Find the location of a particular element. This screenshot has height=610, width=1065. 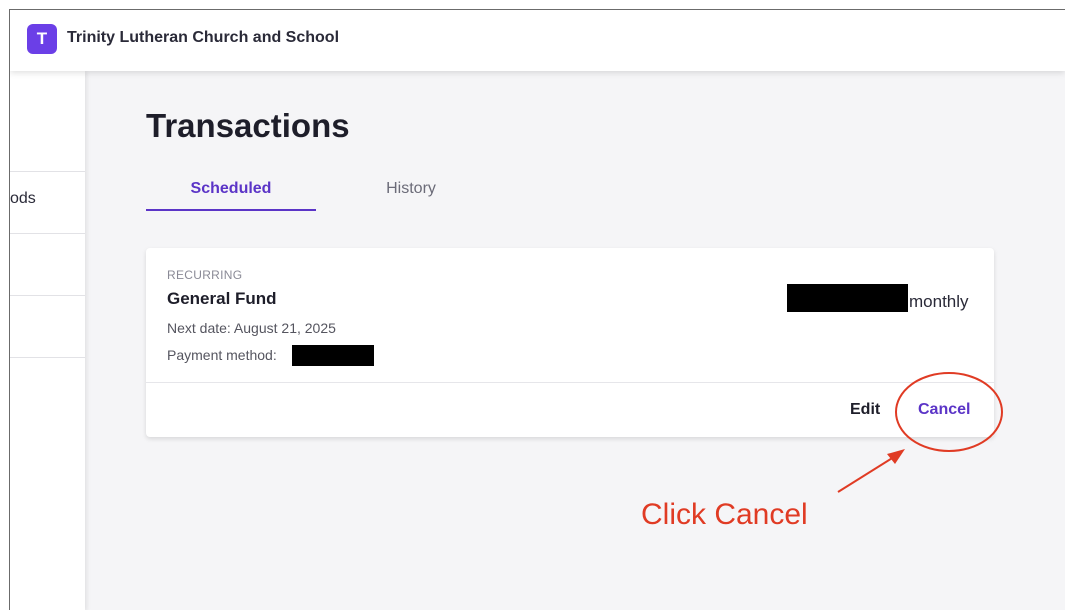

payment-method-label: Payment method: is located at coordinates (222, 355).